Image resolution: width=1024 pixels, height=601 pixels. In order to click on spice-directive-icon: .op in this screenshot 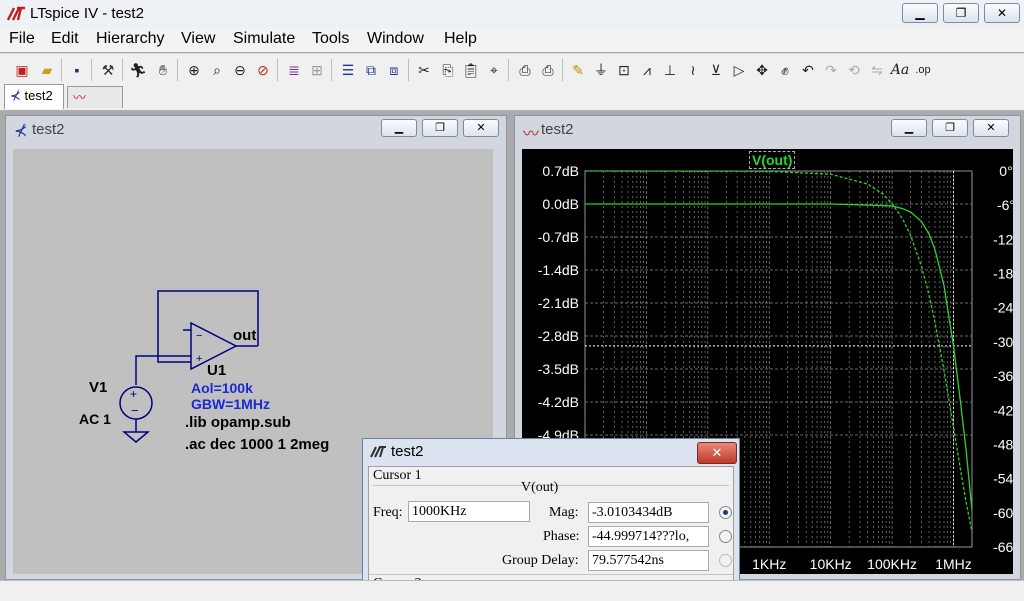, I will do `click(923, 70)`.